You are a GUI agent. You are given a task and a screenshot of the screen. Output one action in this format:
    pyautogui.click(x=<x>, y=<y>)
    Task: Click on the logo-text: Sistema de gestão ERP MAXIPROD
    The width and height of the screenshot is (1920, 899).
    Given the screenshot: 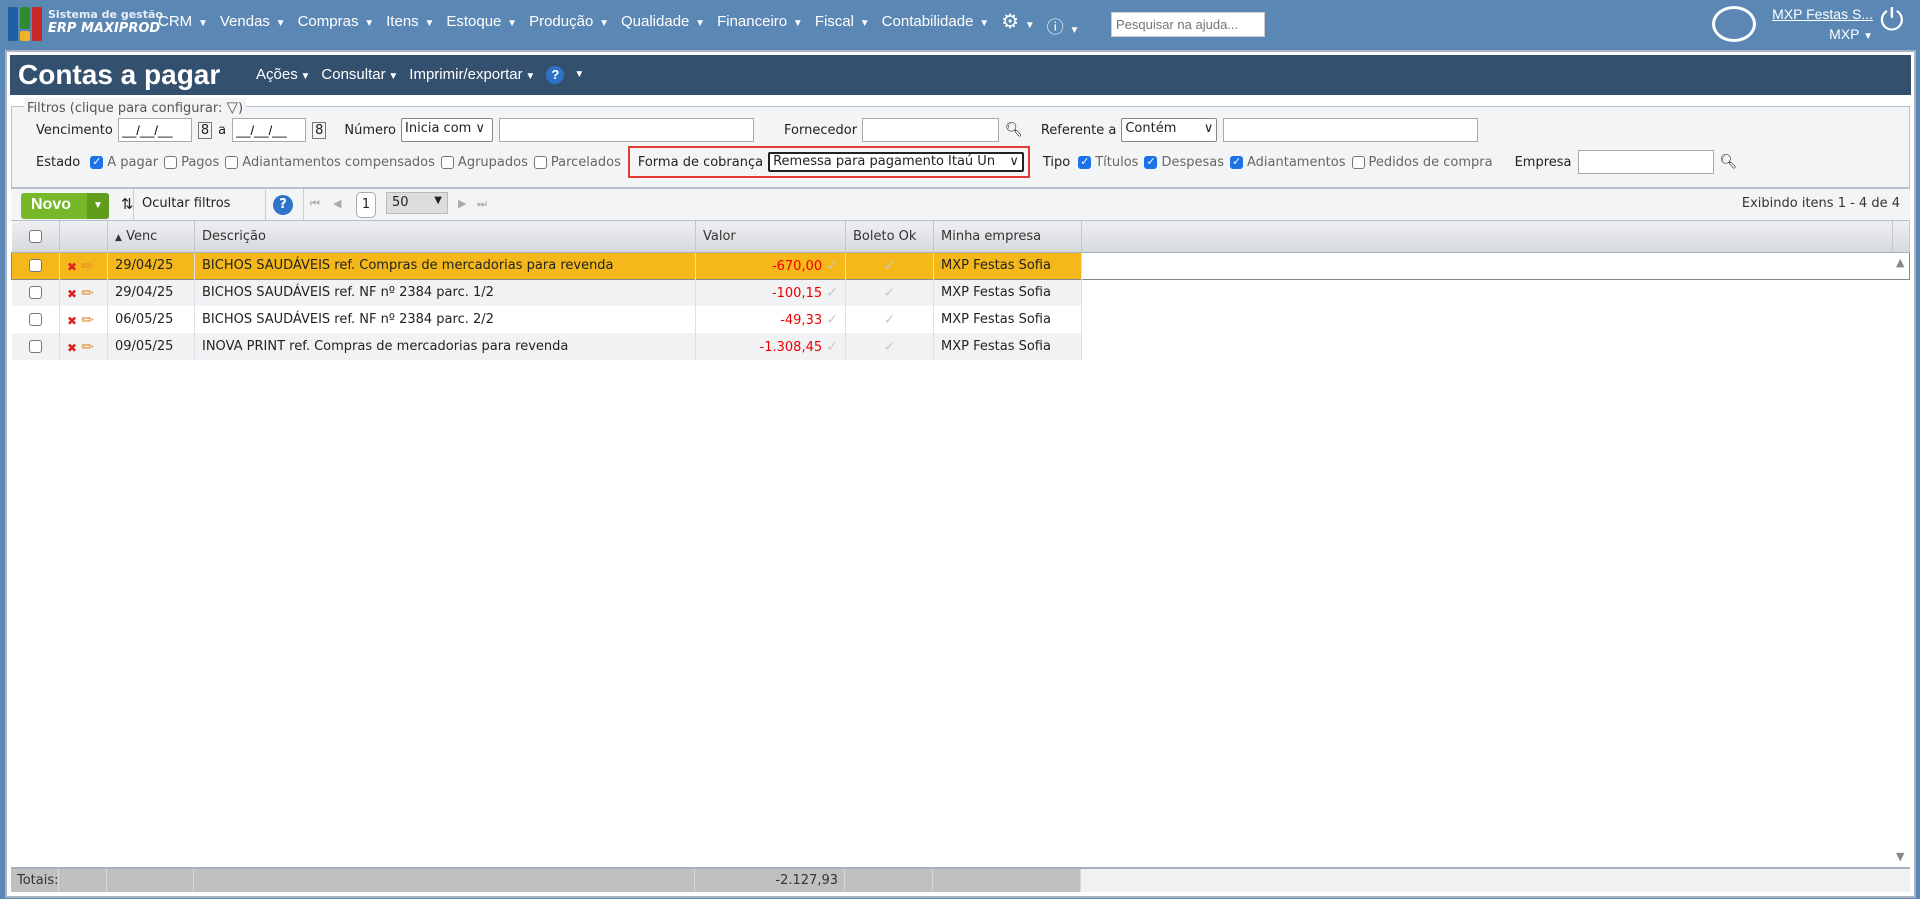 What is the action you would take?
    pyautogui.click(x=105, y=22)
    